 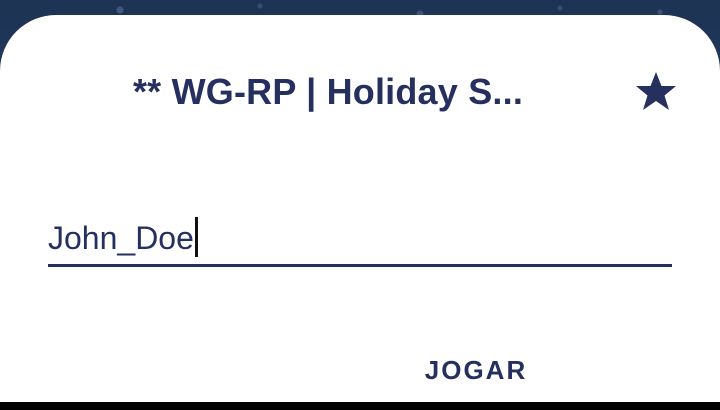 I want to click on nickname-input: John_Doe, so click(x=360, y=241).